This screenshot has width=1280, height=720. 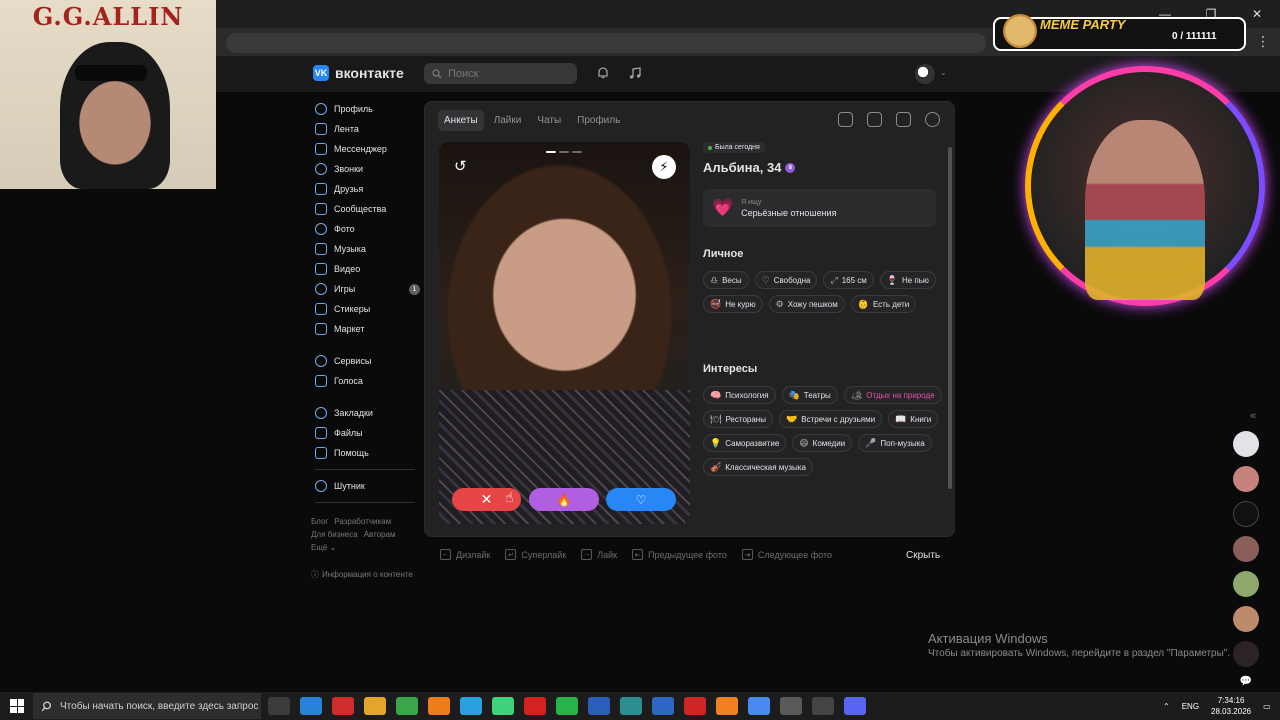 What do you see at coordinates (461, 120) in the screenshot?
I see `tab-0: Анкеты` at bounding box center [461, 120].